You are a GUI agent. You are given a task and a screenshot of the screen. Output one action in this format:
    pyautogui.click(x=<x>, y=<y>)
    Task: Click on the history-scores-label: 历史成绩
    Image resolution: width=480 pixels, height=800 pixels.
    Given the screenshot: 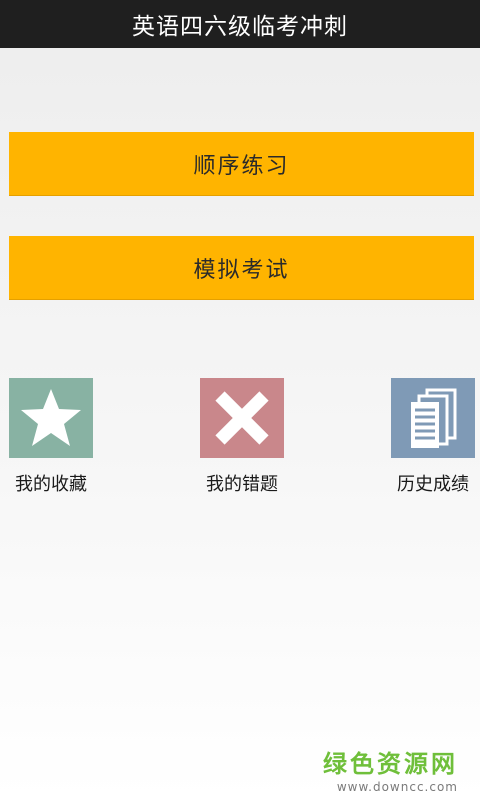 What is the action you would take?
    pyautogui.click(x=431, y=483)
    